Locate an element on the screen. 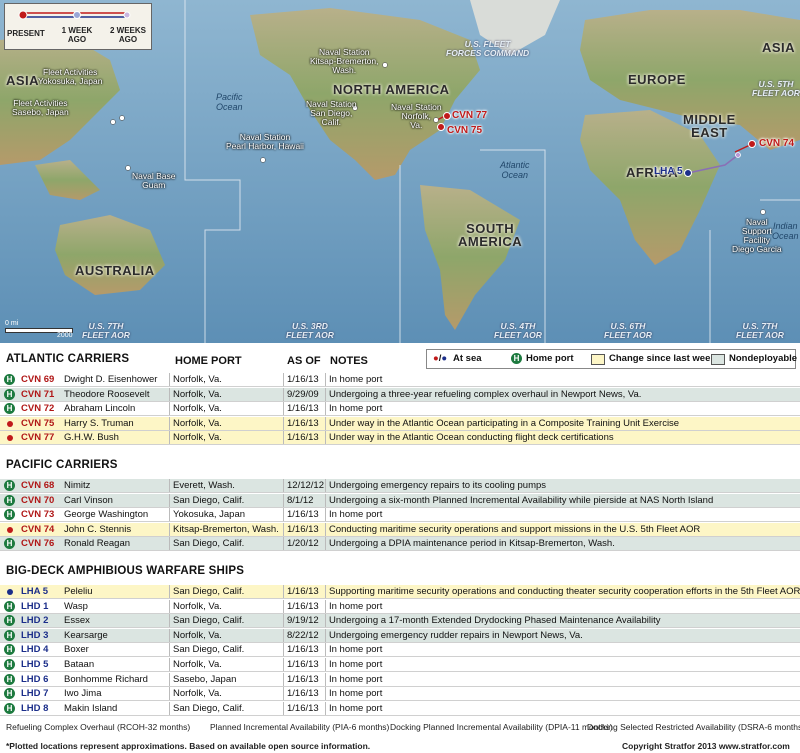  cell-hull-number: LHD 1 is located at coordinates (35, 606).